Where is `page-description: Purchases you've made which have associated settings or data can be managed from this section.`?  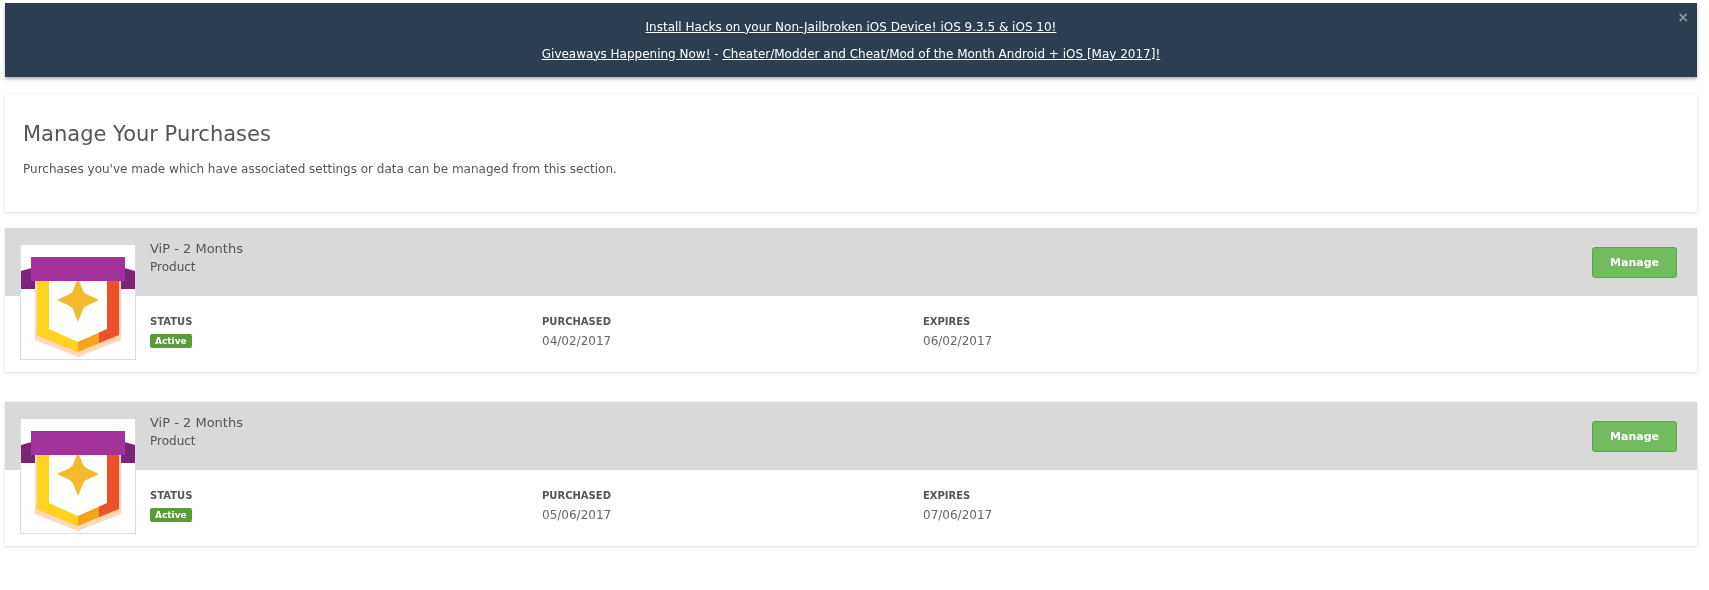
page-description: Purchases you've made which have associated settings or data can be managed from this section. is located at coordinates (320, 169).